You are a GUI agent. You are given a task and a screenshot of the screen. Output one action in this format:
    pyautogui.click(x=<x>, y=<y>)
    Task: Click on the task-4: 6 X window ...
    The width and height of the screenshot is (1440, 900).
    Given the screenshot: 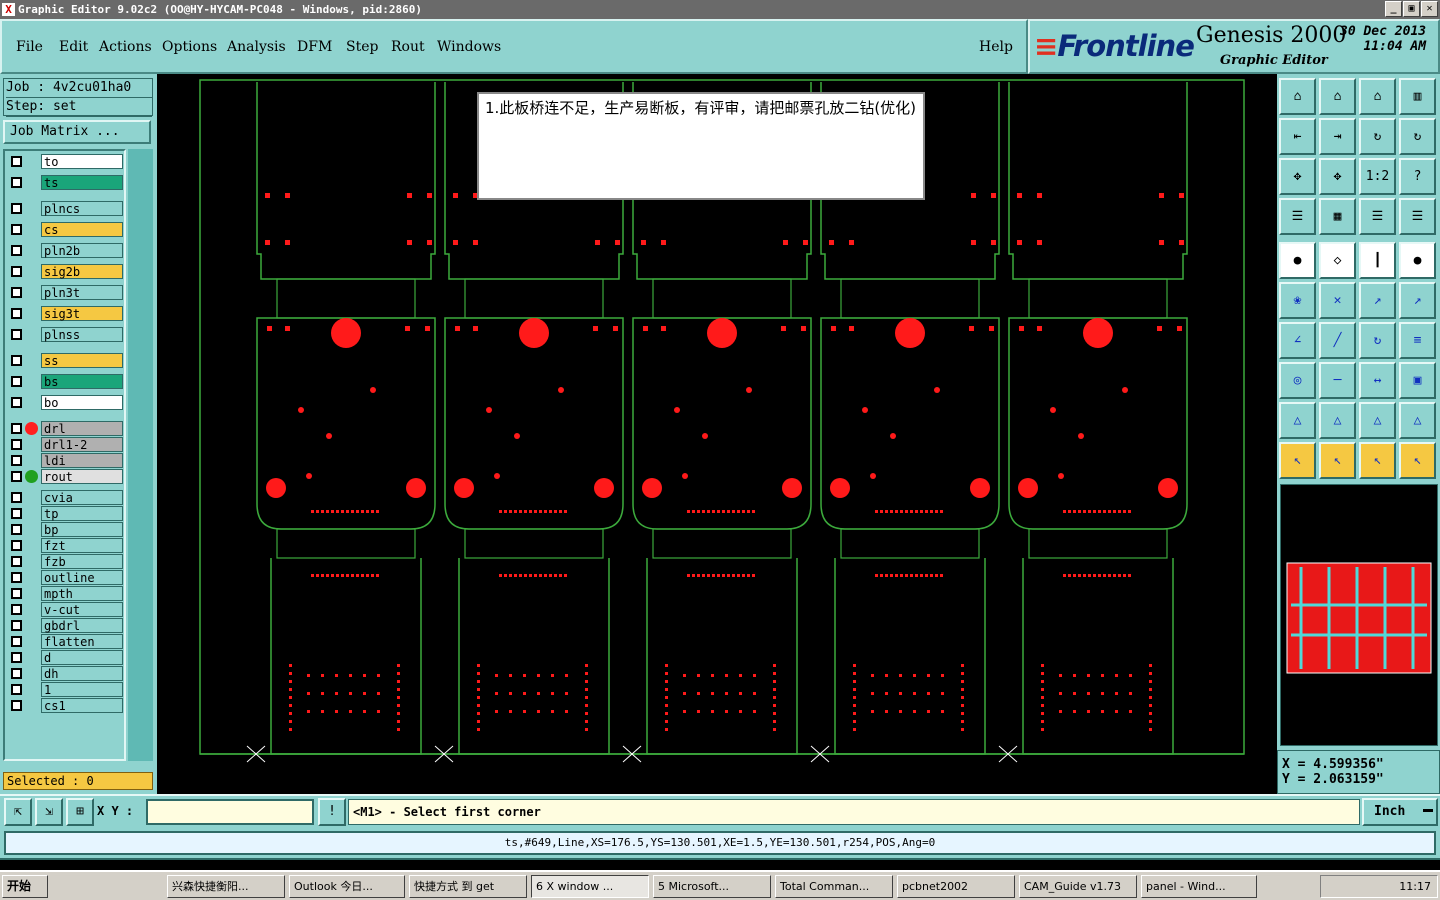 What is the action you would take?
    pyautogui.click(x=590, y=886)
    